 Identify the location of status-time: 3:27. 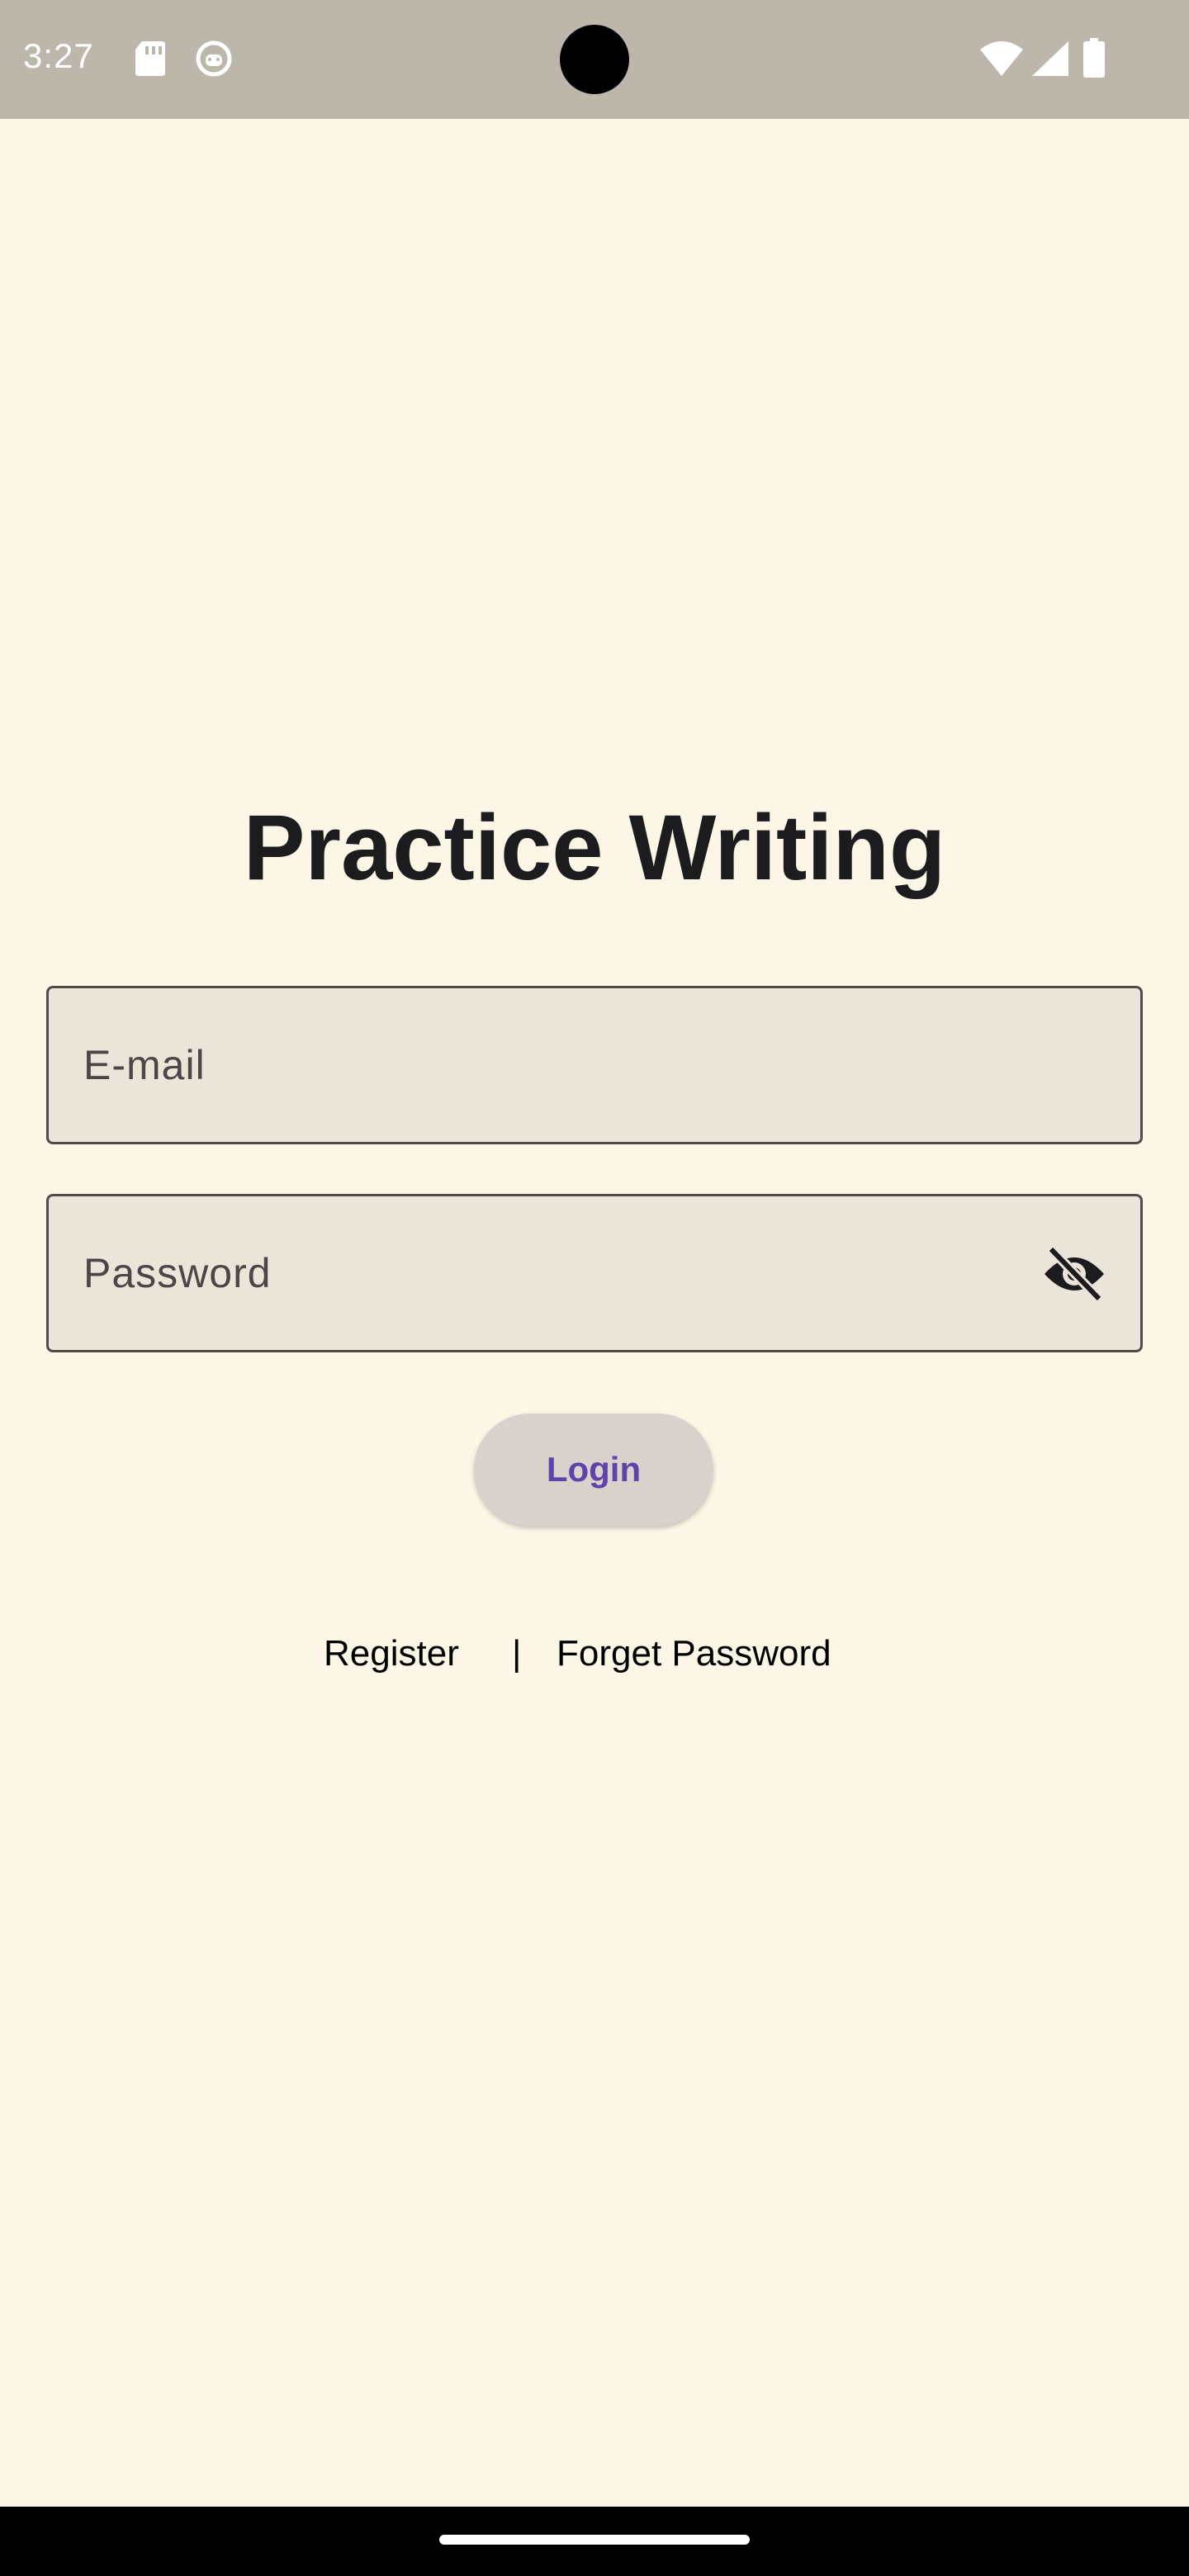
(58, 55).